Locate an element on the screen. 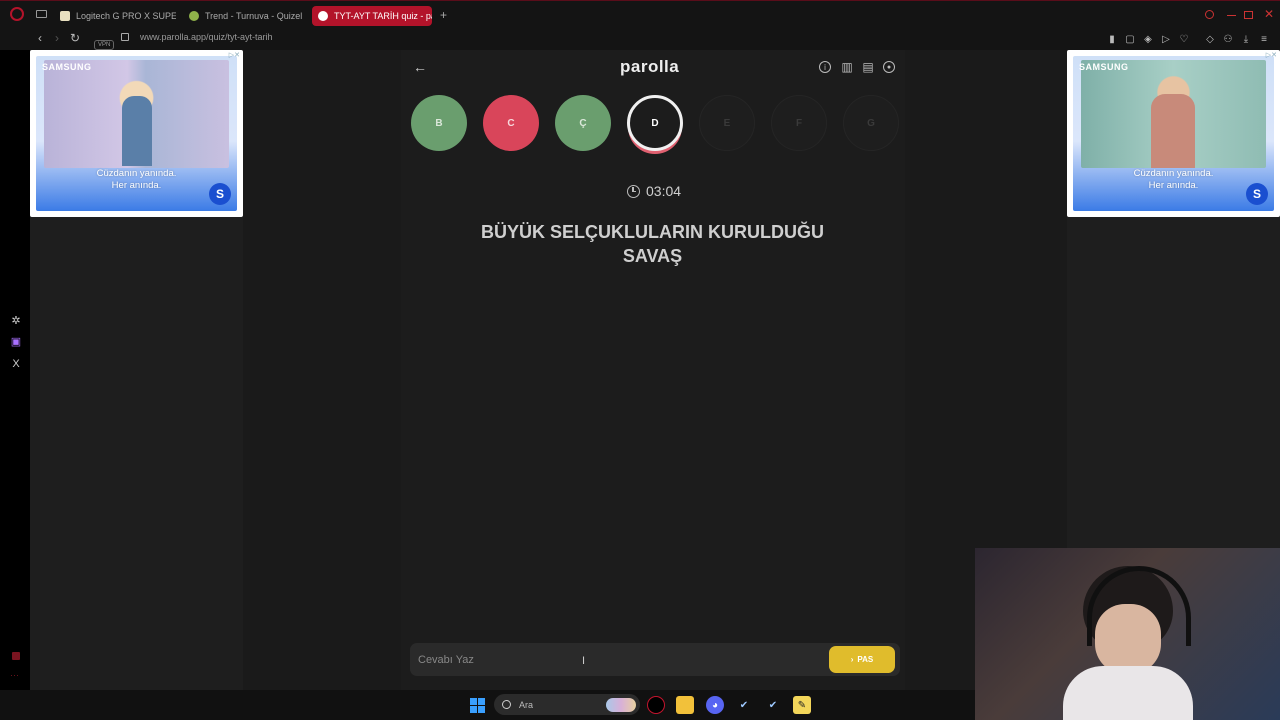 The height and width of the screenshot is (720, 1280). pass-button: › PAS is located at coordinates (862, 659).